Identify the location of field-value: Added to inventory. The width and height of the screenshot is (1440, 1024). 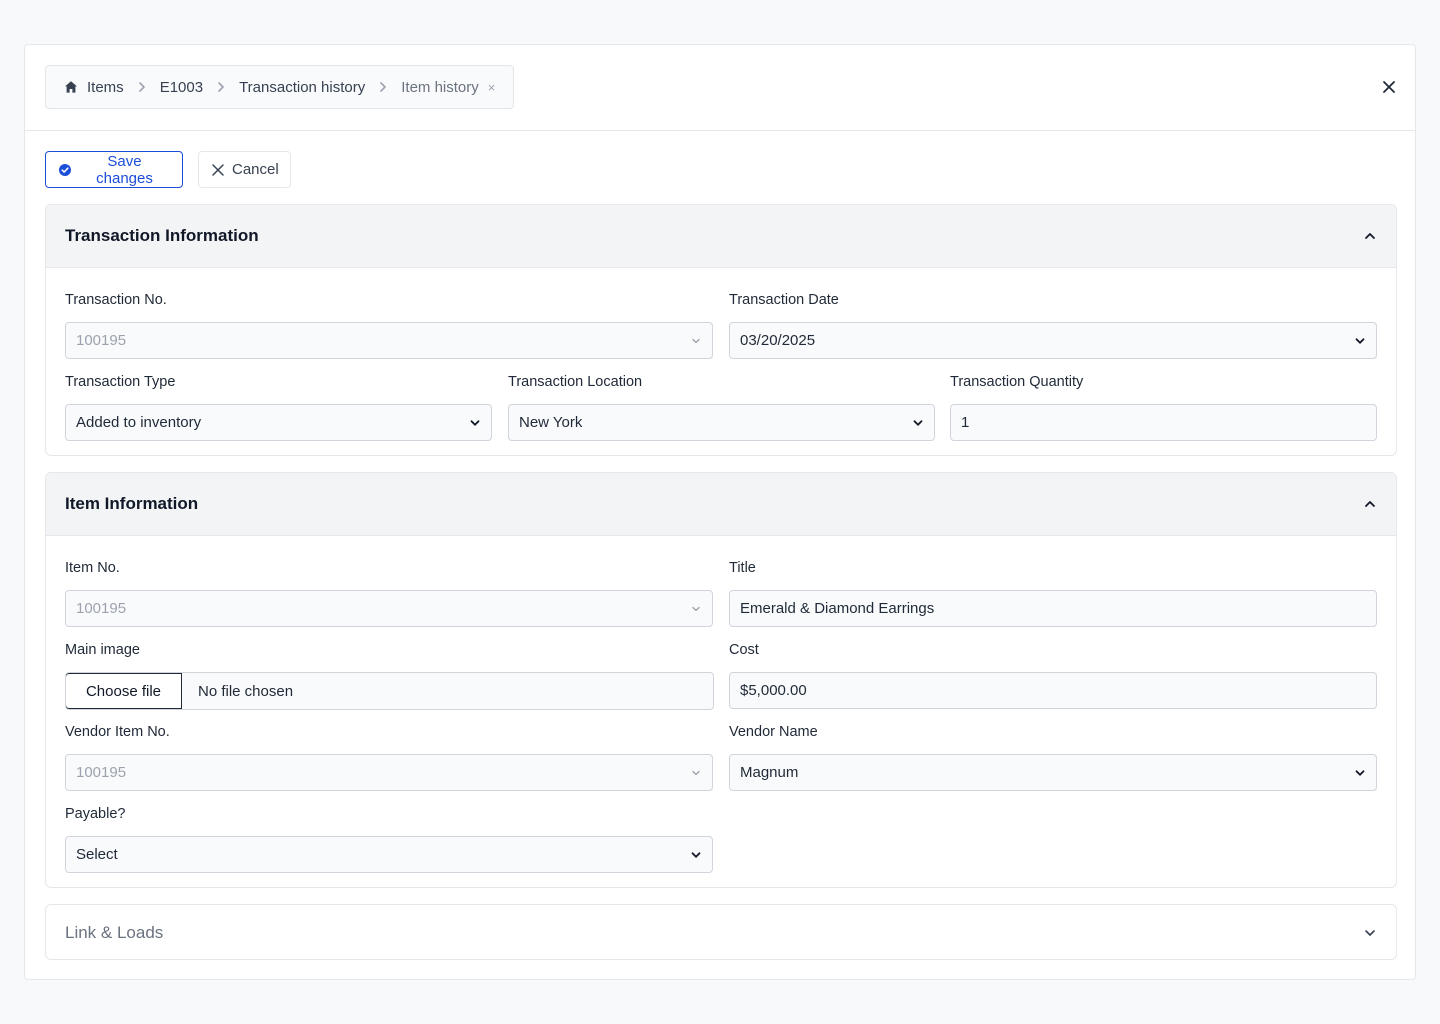
(139, 422).